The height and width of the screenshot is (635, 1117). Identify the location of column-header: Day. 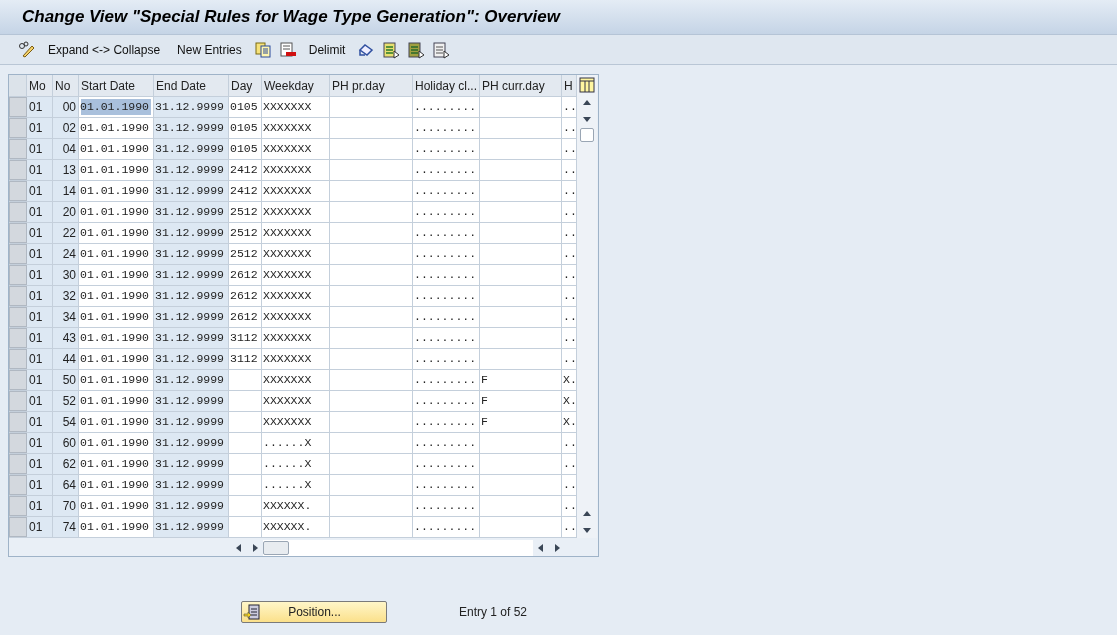
(245, 85).